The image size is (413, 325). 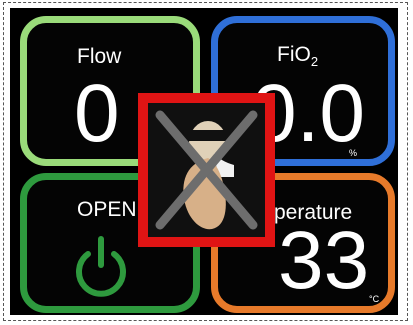 I want to click on open-label: OPEN, so click(x=107, y=209).